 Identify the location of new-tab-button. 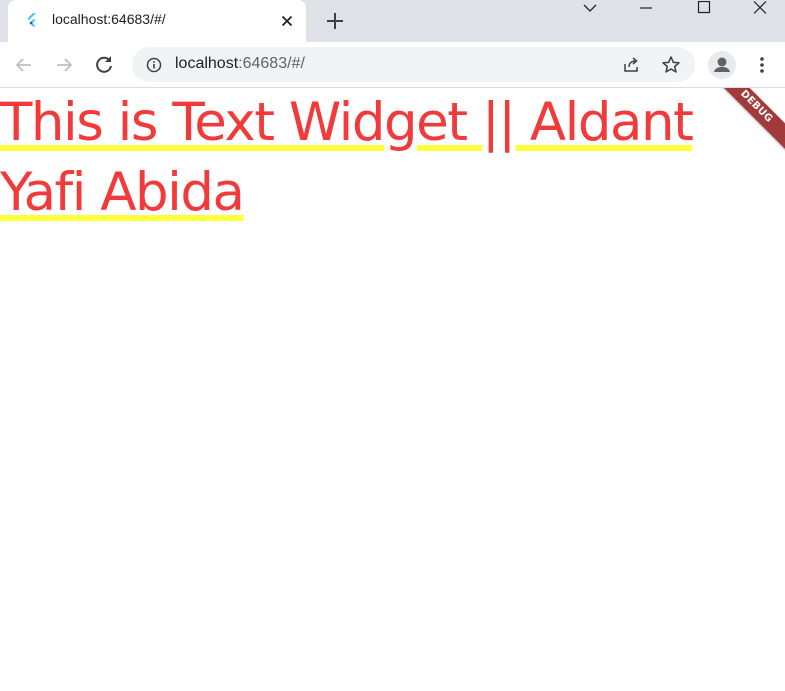
(335, 21).